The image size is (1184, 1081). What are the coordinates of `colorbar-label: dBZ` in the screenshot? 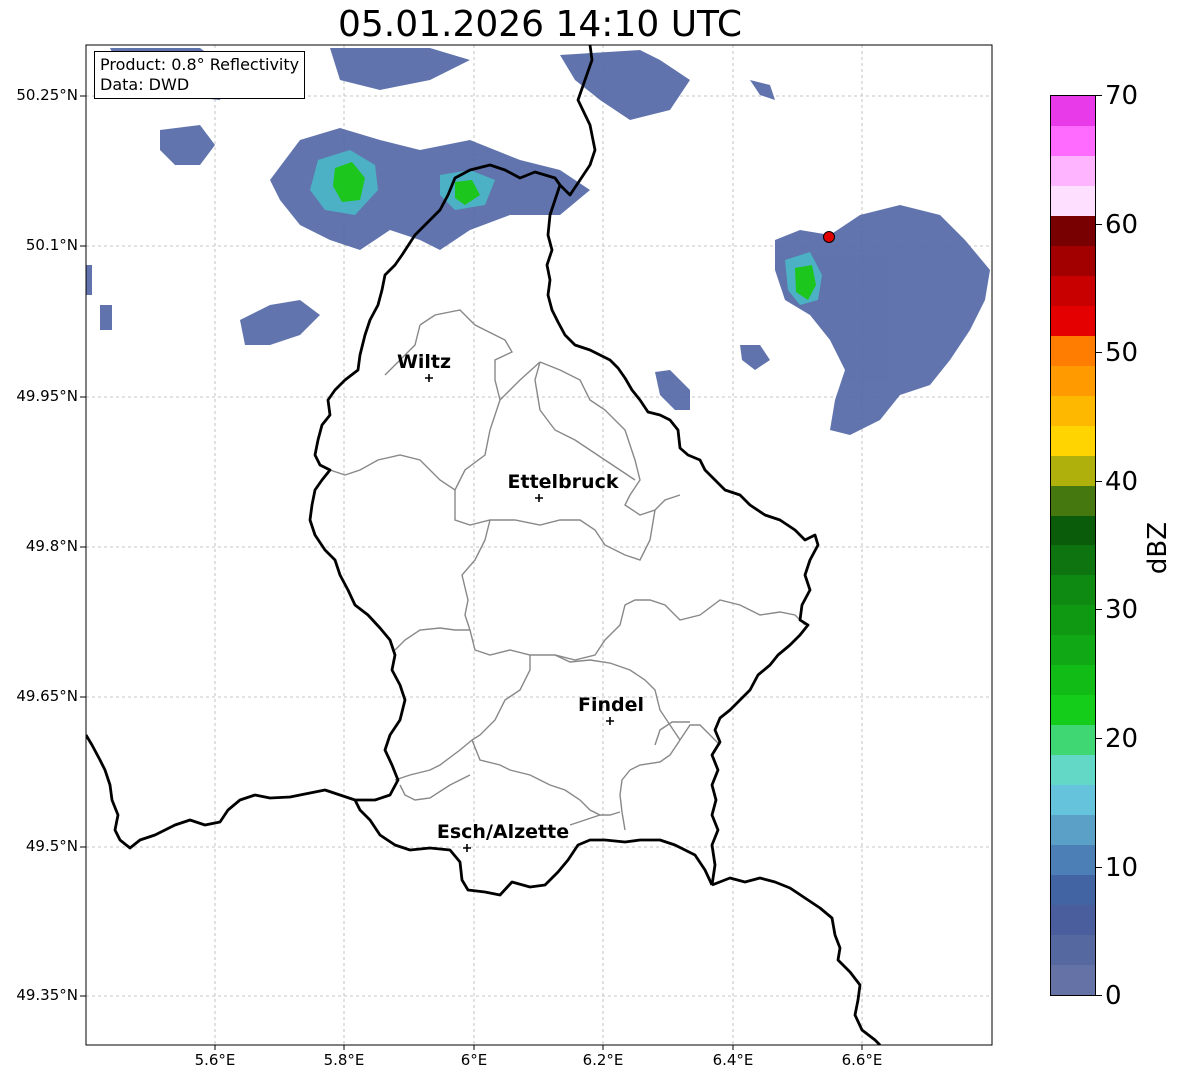 It's located at (1158, 548).